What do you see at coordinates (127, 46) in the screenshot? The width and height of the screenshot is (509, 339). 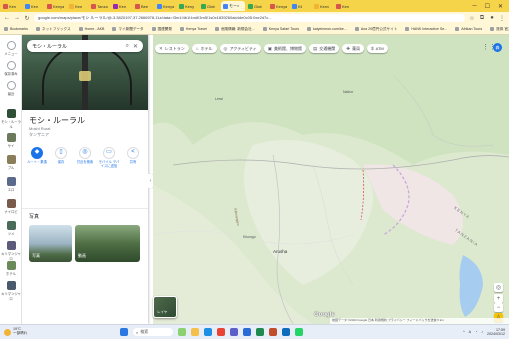 I see `search-icon: ⌕` at bounding box center [127, 46].